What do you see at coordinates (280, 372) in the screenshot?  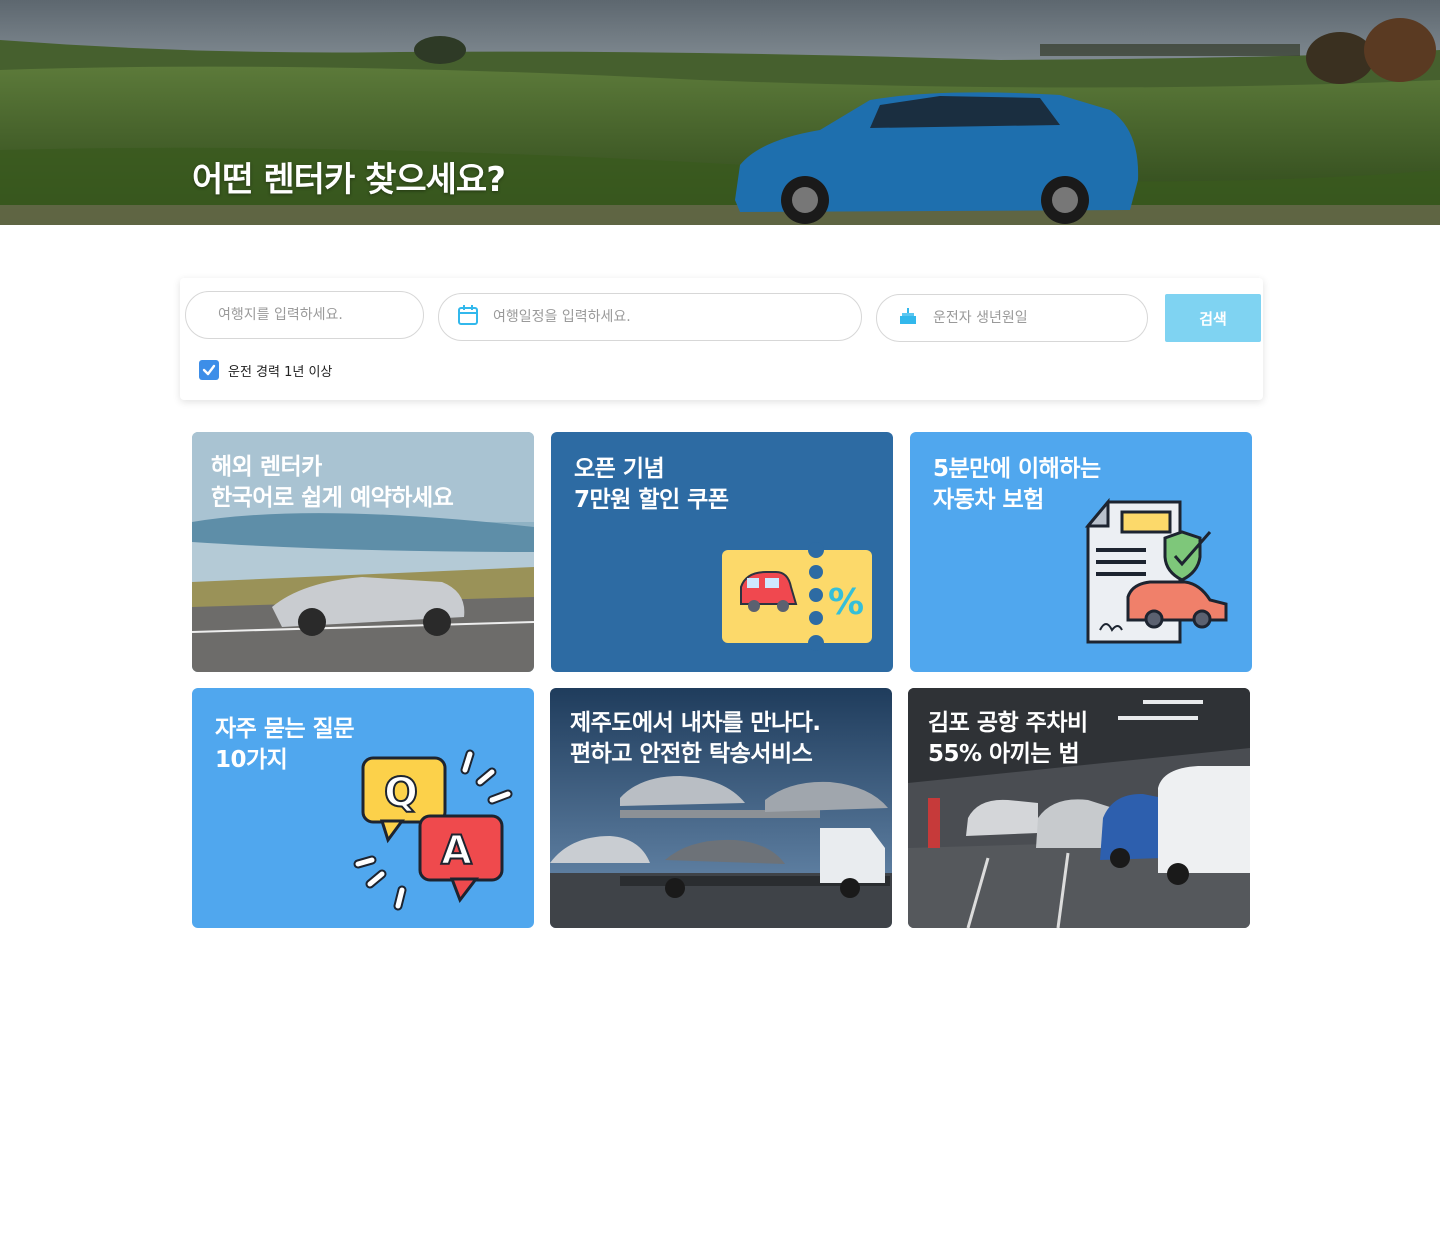 I see `experience-label: 운전 경력 1년 이상` at bounding box center [280, 372].